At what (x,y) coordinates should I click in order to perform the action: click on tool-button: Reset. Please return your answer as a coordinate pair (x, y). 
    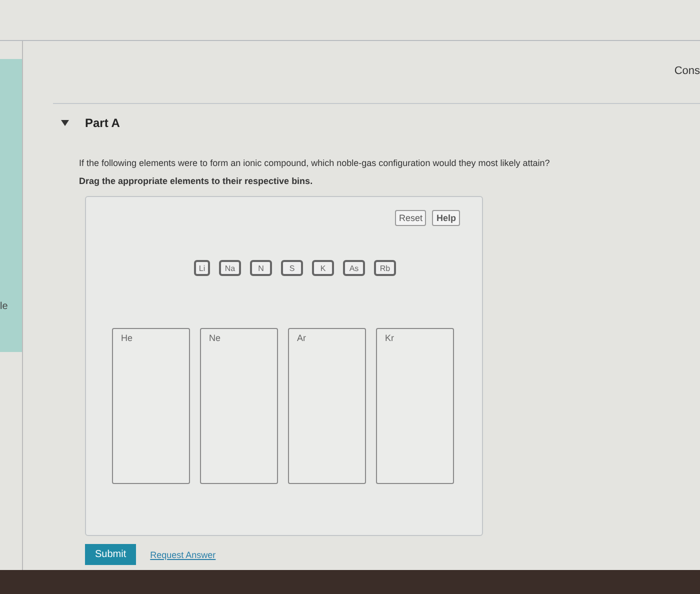
    Looking at the image, I should click on (410, 218).